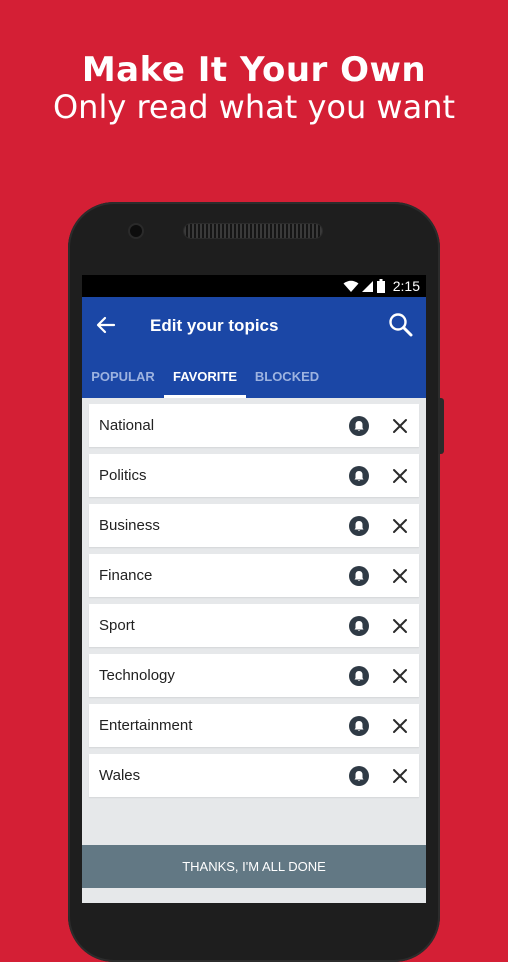 The image size is (508, 962). Describe the element at coordinates (254, 675) in the screenshot. I see `list-item: Technology` at that location.